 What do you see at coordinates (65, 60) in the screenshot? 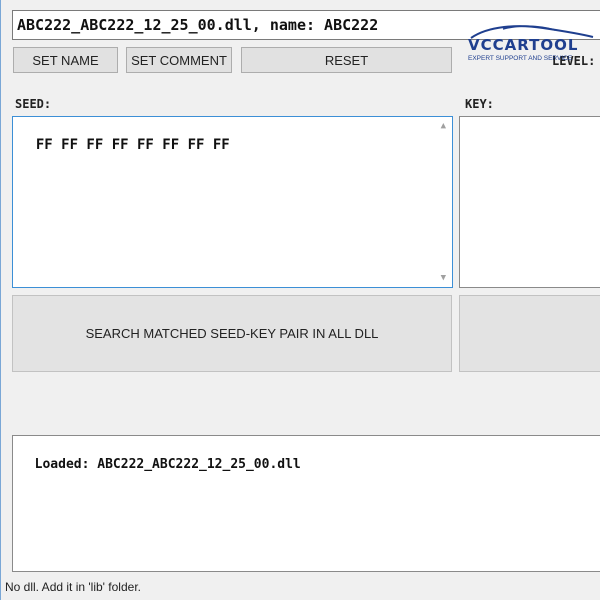
I see `set-name-button: SET NAME` at bounding box center [65, 60].